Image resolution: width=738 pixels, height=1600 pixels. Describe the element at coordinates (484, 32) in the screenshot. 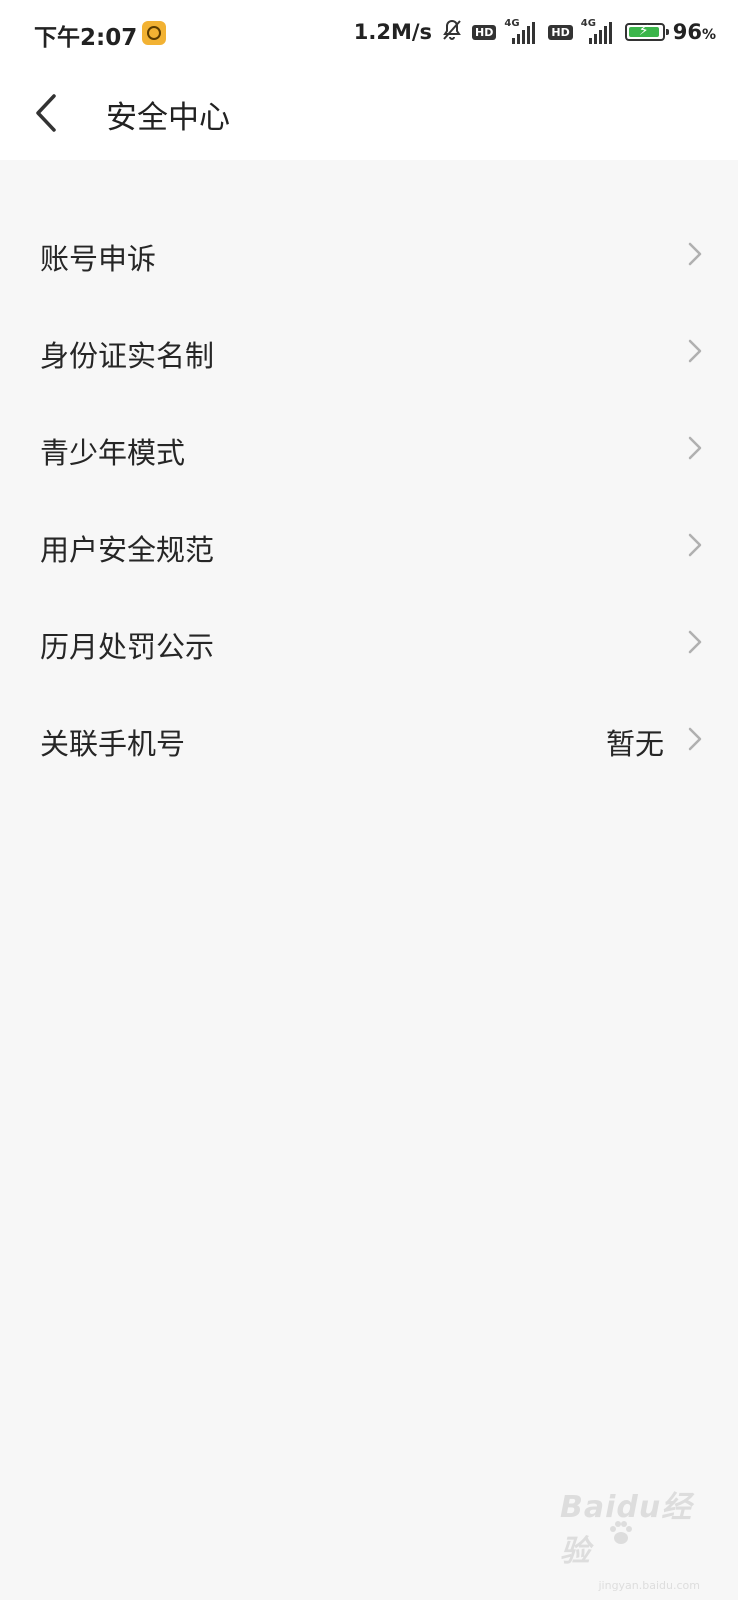

I see `hd-badge-sim1: HD` at that location.